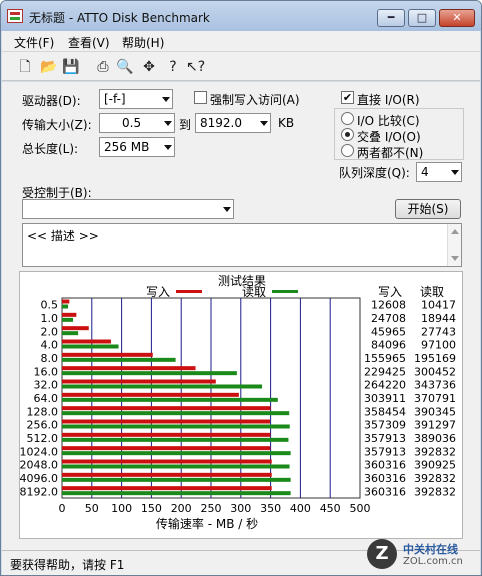  Describe the element at coordinates (62, 508) in the screenshot. I see `x-tick-label: 0` at that location.